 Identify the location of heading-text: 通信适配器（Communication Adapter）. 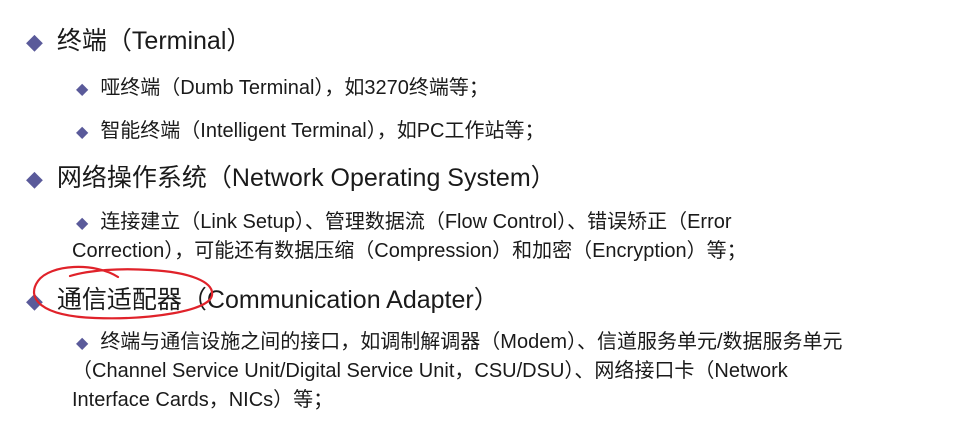
(277, 300).